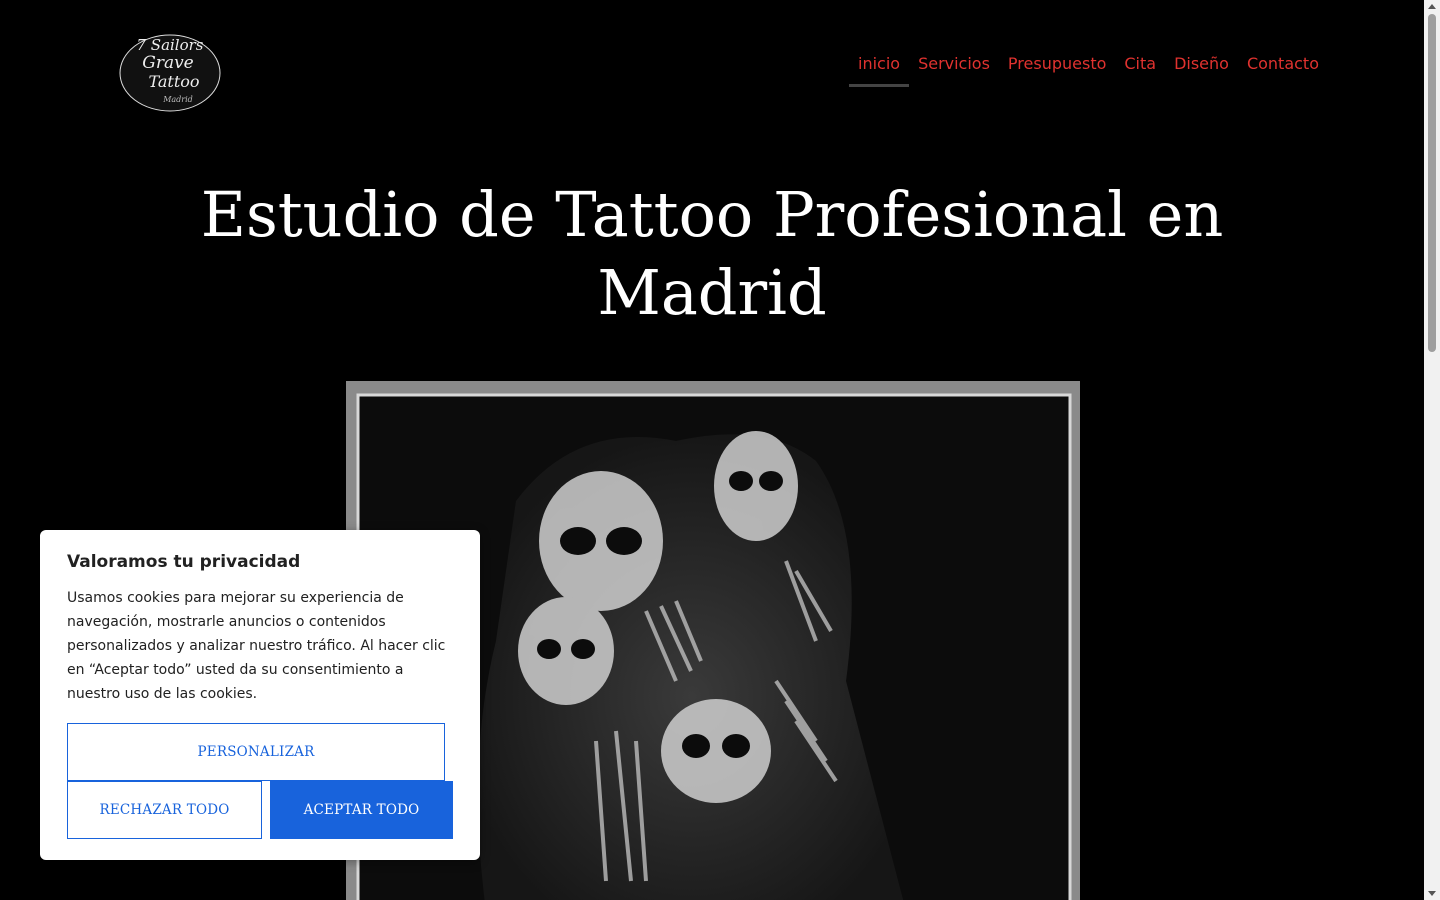 The image size is (1440, 900). I want to click on logo-line-4: Madrid, so click(177, 99).